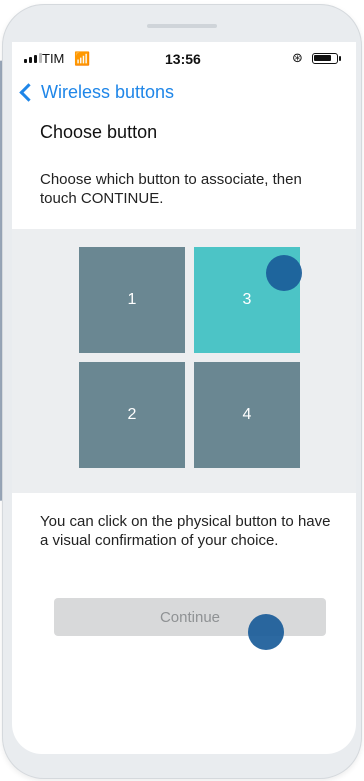 This screenshot has height=781, width=364. I want to click on button-option-2: 2, so click(132, 415).